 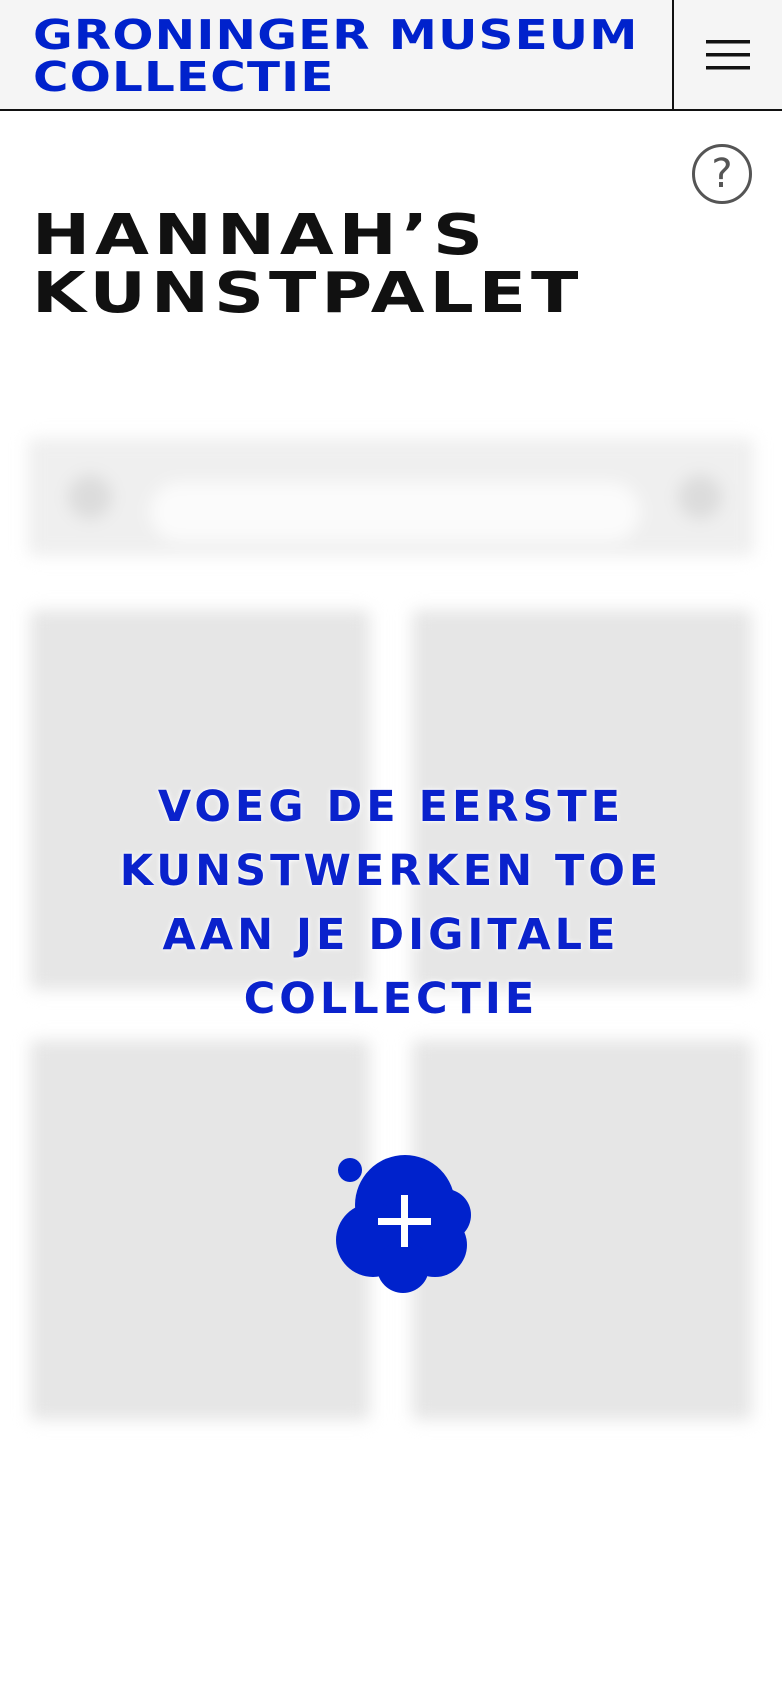 I want to click on placeholder-right-icon, so click(x=700, y=497).